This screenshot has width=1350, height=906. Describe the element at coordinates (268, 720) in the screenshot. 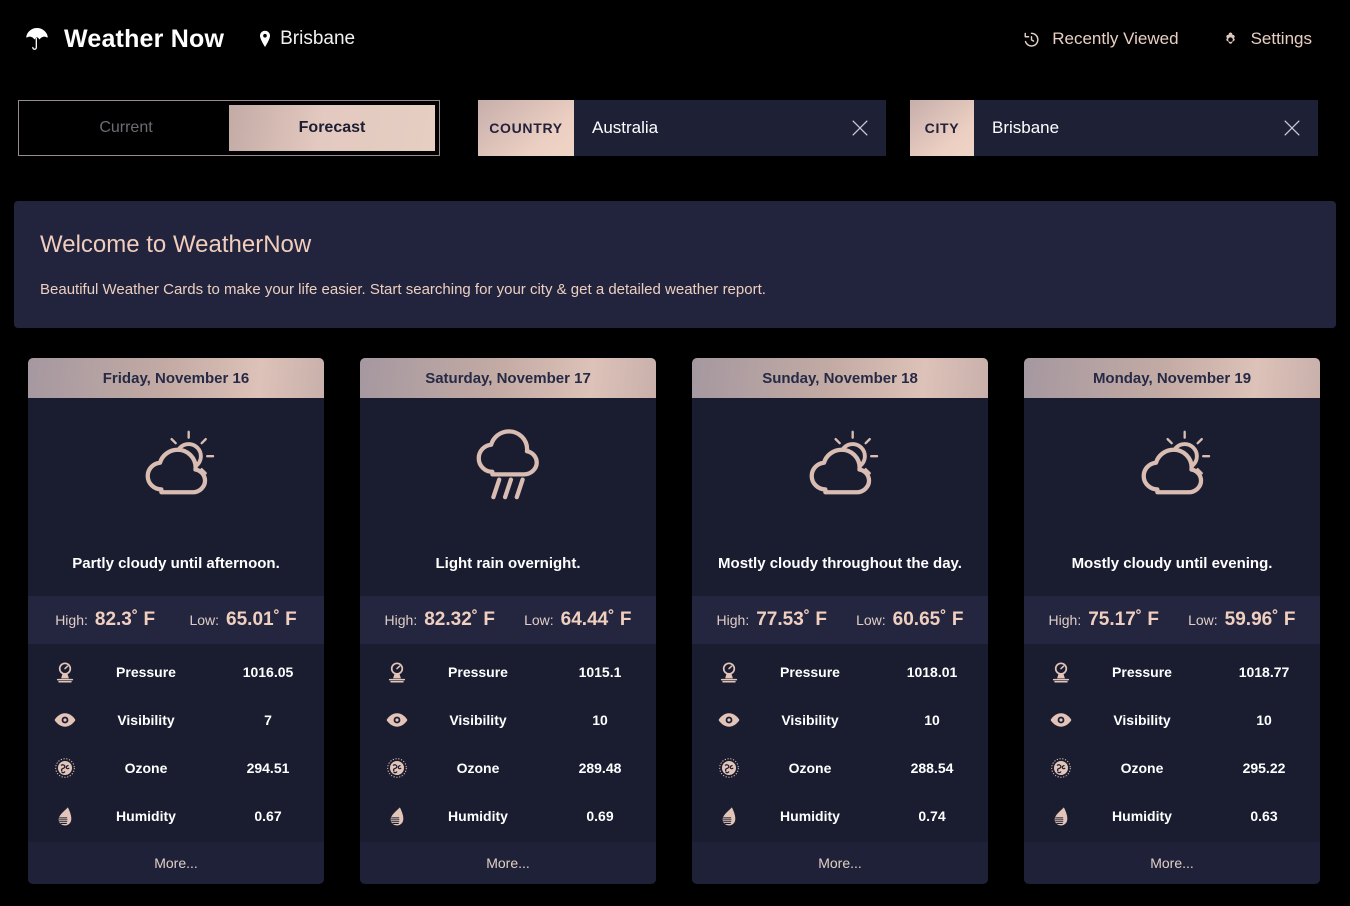

I see `metric-value: 7` at that location.